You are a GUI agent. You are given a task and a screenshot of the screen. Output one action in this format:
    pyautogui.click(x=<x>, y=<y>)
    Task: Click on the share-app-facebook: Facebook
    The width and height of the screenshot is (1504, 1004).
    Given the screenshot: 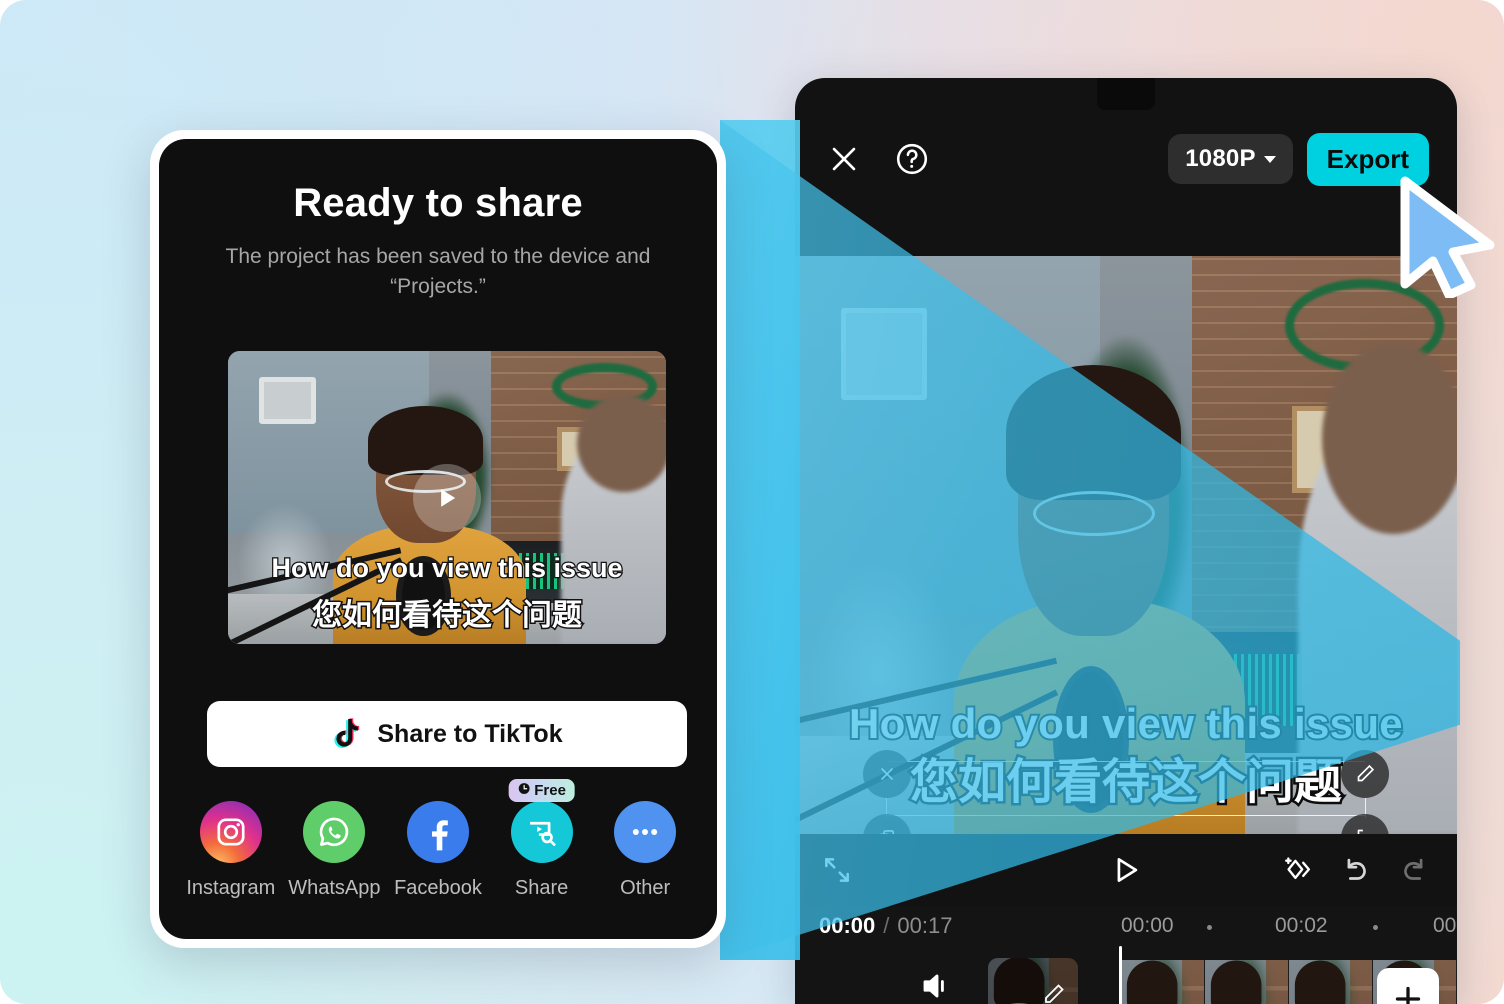 What is the action you would take?
    pyautogui.click(x=438, y=850)
    